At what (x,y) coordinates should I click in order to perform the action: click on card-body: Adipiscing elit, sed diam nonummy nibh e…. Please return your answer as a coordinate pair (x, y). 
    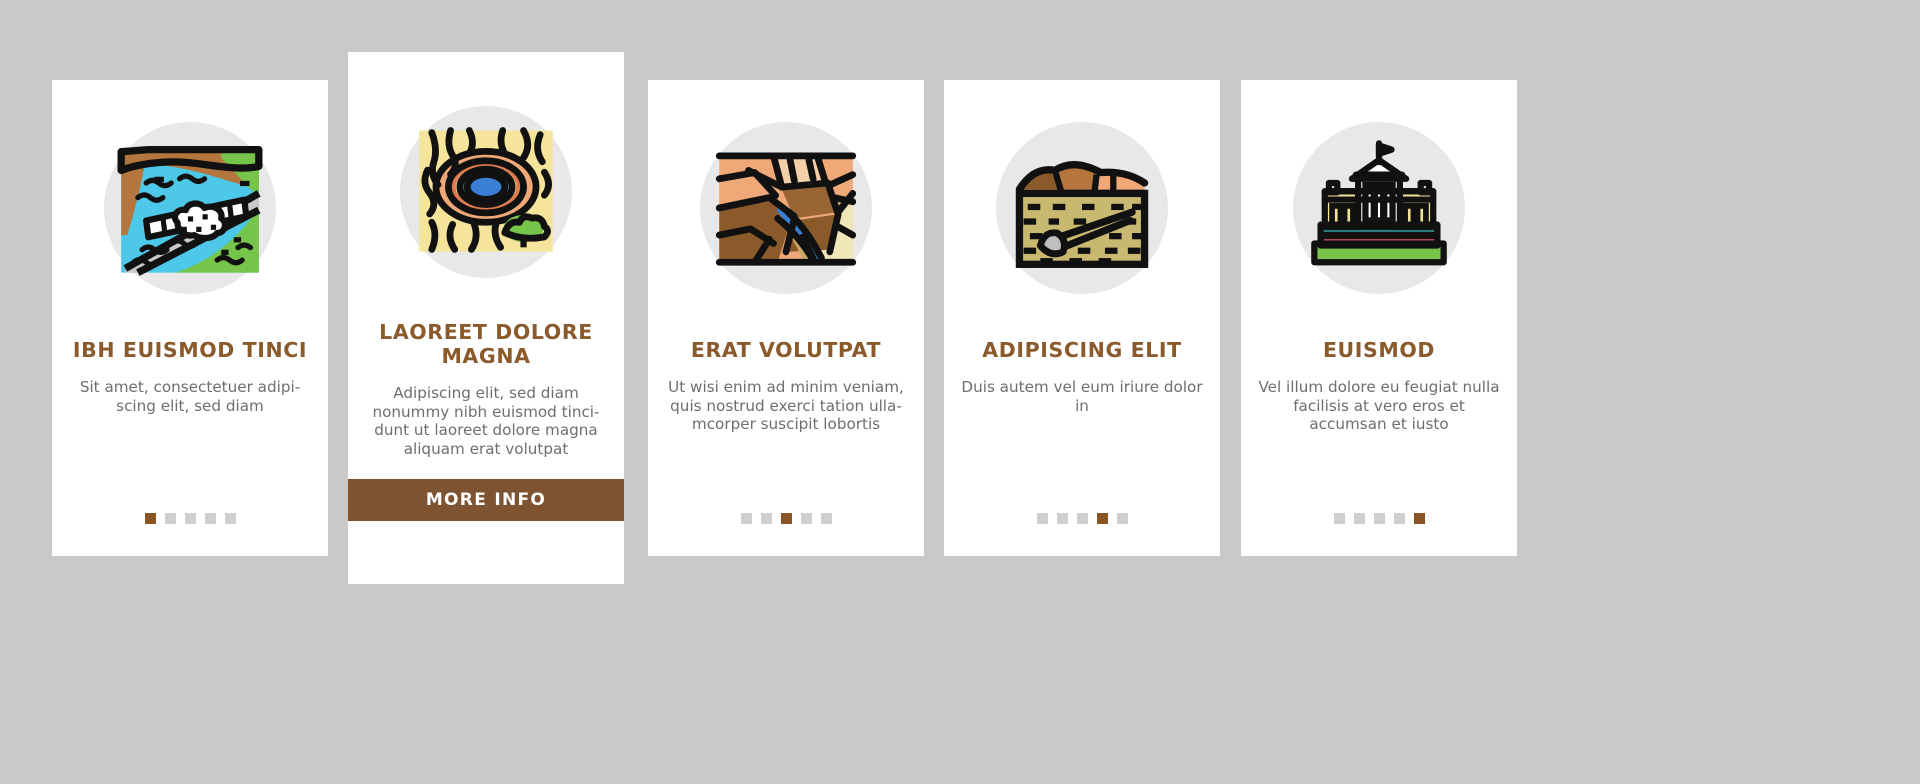
    Looking at the image, I should click on (486, 421).